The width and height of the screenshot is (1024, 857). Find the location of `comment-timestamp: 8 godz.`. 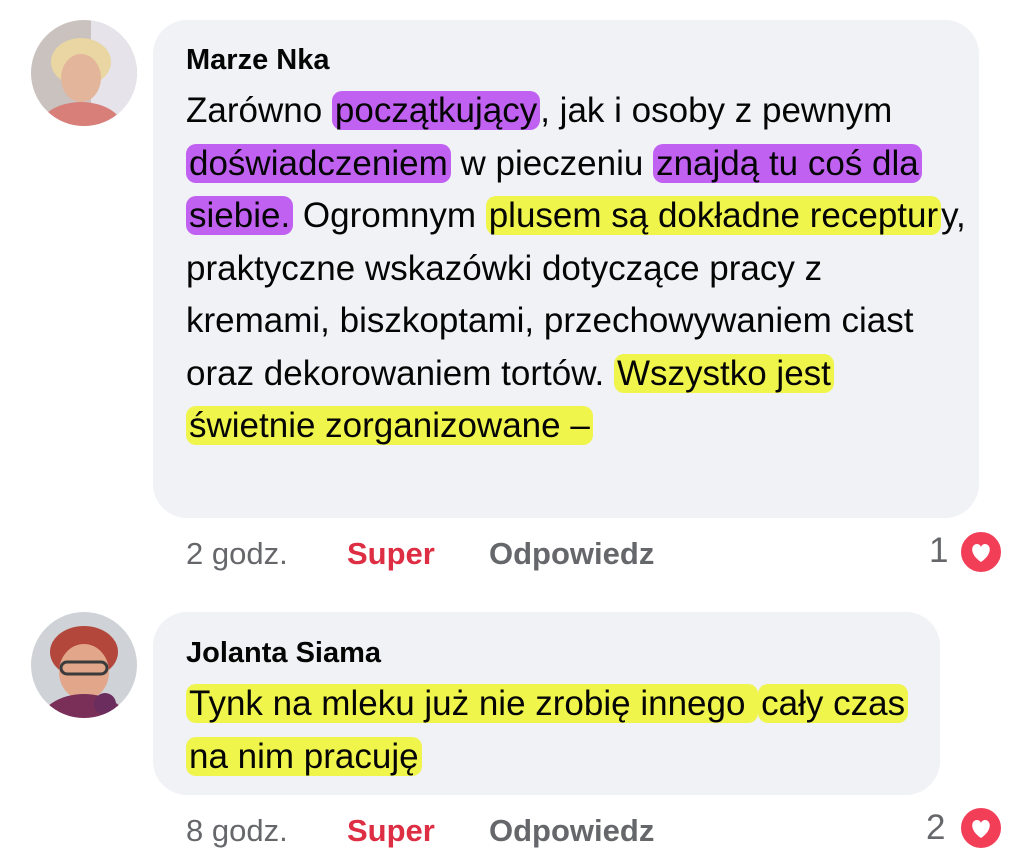

comment-timestamp: 8 godz. is located at coordinates (237, 830).